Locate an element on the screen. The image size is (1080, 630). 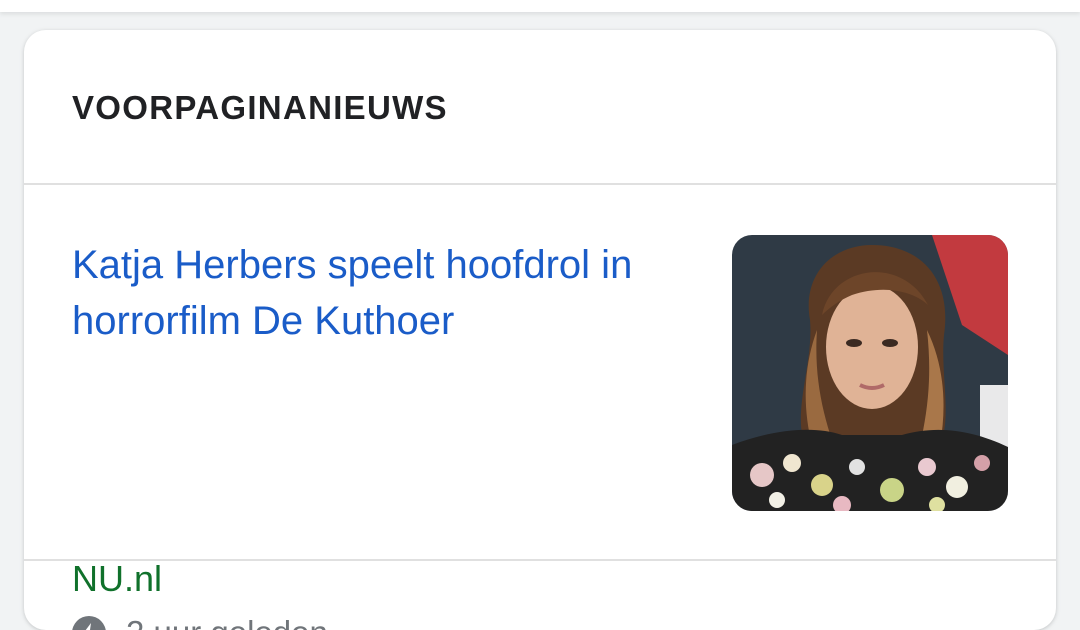
article-thumbnail is located at coordinates (870, 373).